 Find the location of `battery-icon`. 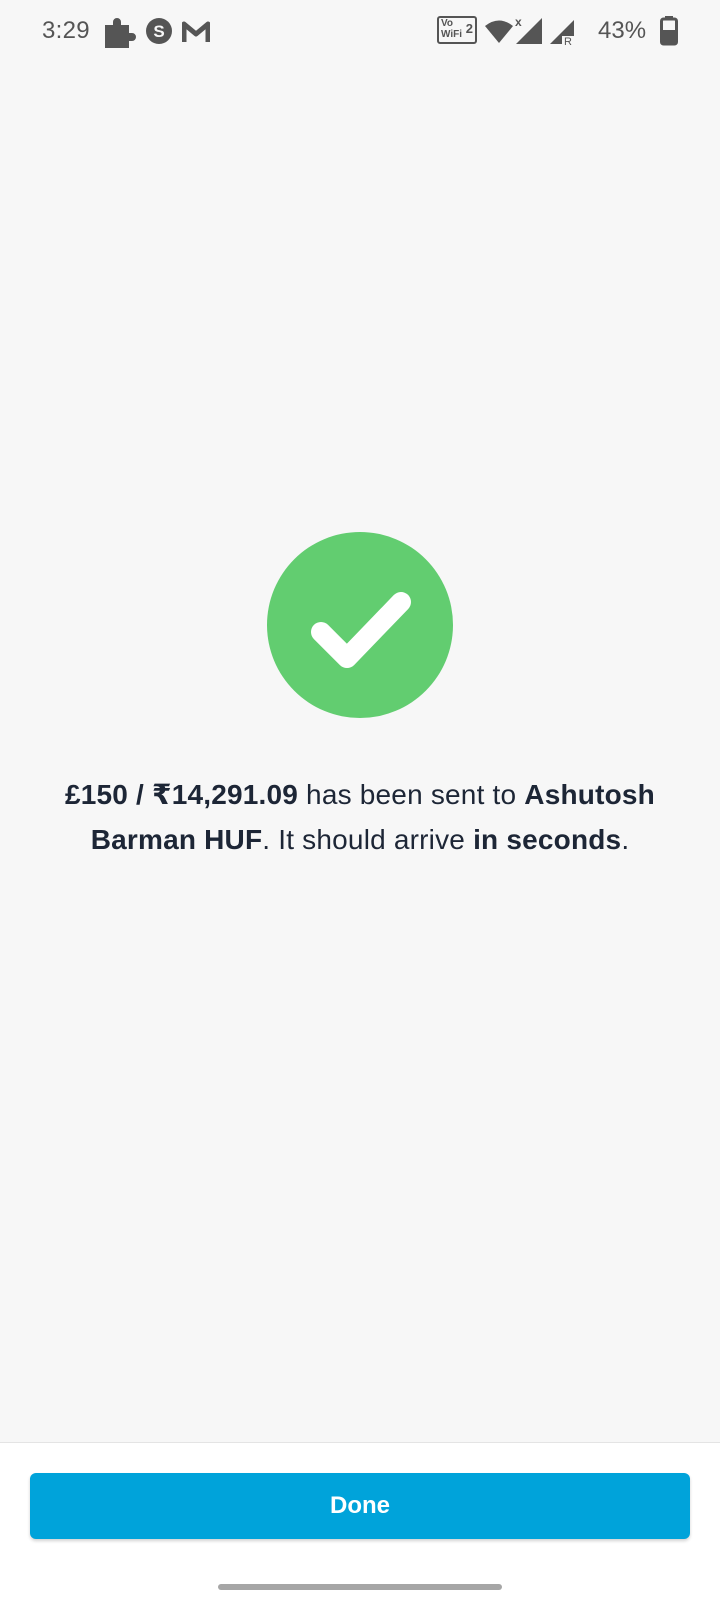

battery-icon is located at coordinates (669, 31).